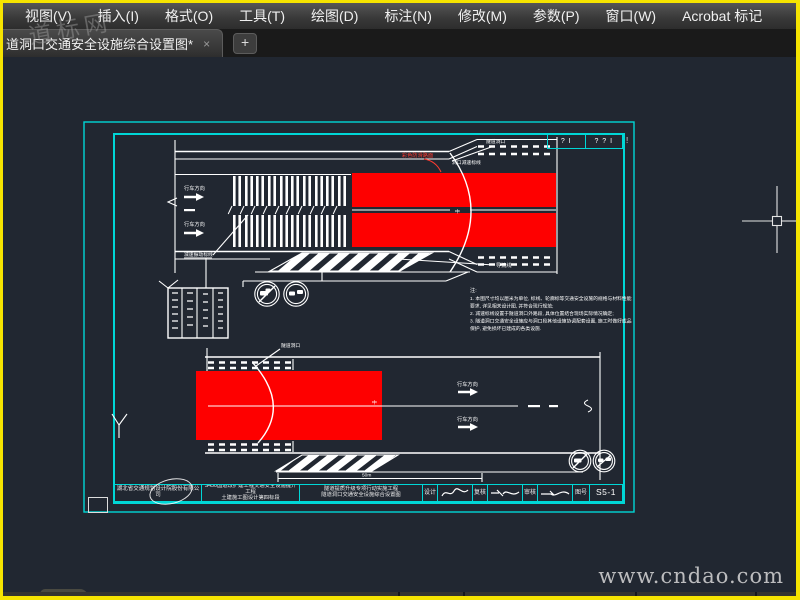 This screenshot has height=600, width=800. I want to click on menu-item-tools: 工具(T), so click(262, 16).